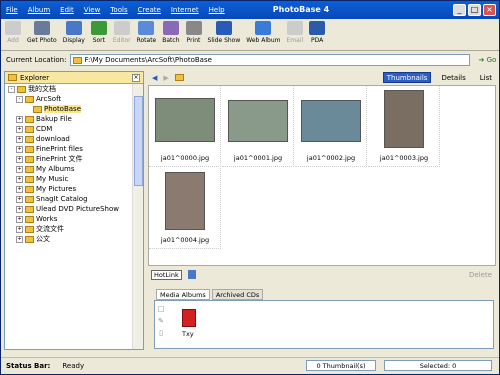  Describe the element at coordinates (69, 129) in the screenshot. I see `tree-item: + CDM` at that location.